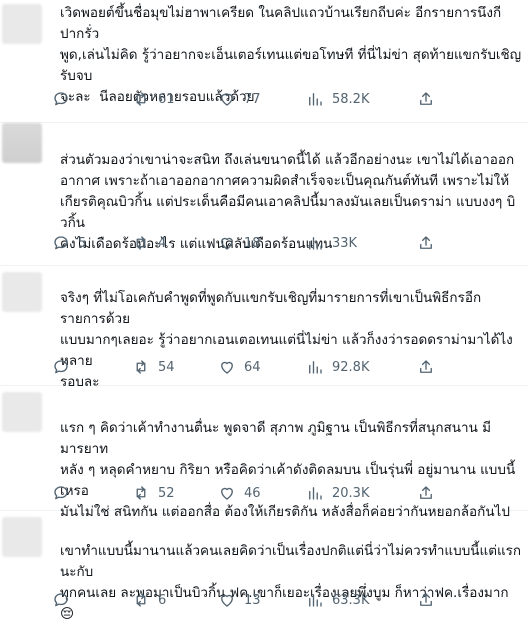 The image size is (528, 625). What do you see at coordinates (153, 493) in the screenshot?
I see `retweet-button: 52` at bounding box center [153, 493].